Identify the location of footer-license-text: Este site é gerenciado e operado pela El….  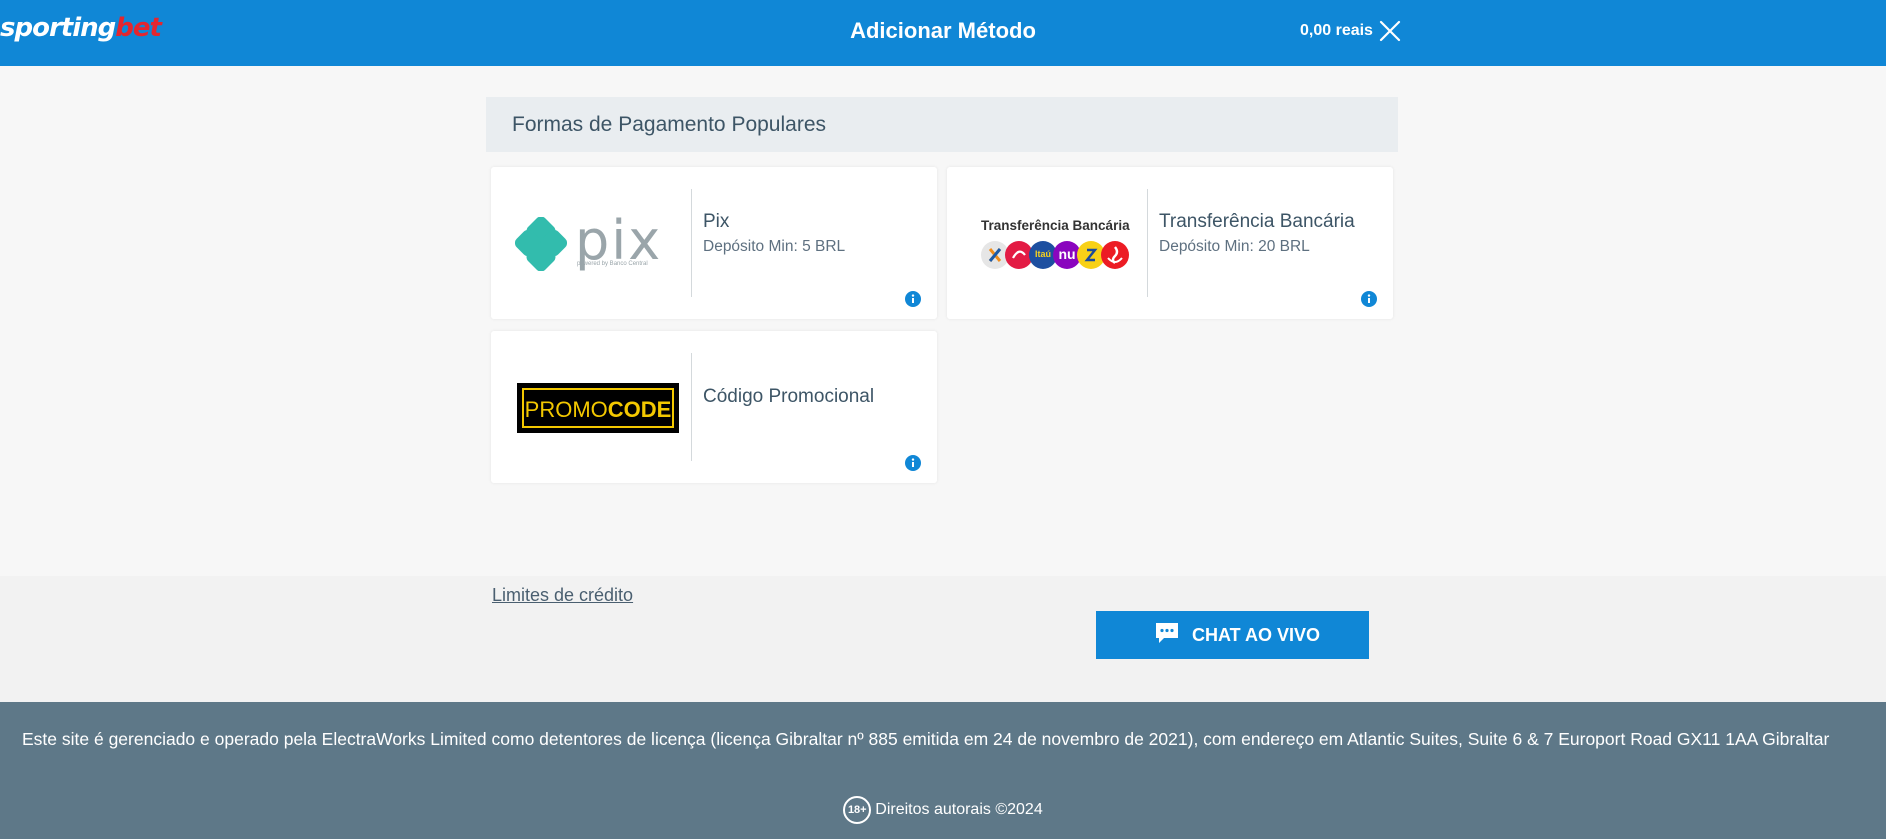
(926, 739).